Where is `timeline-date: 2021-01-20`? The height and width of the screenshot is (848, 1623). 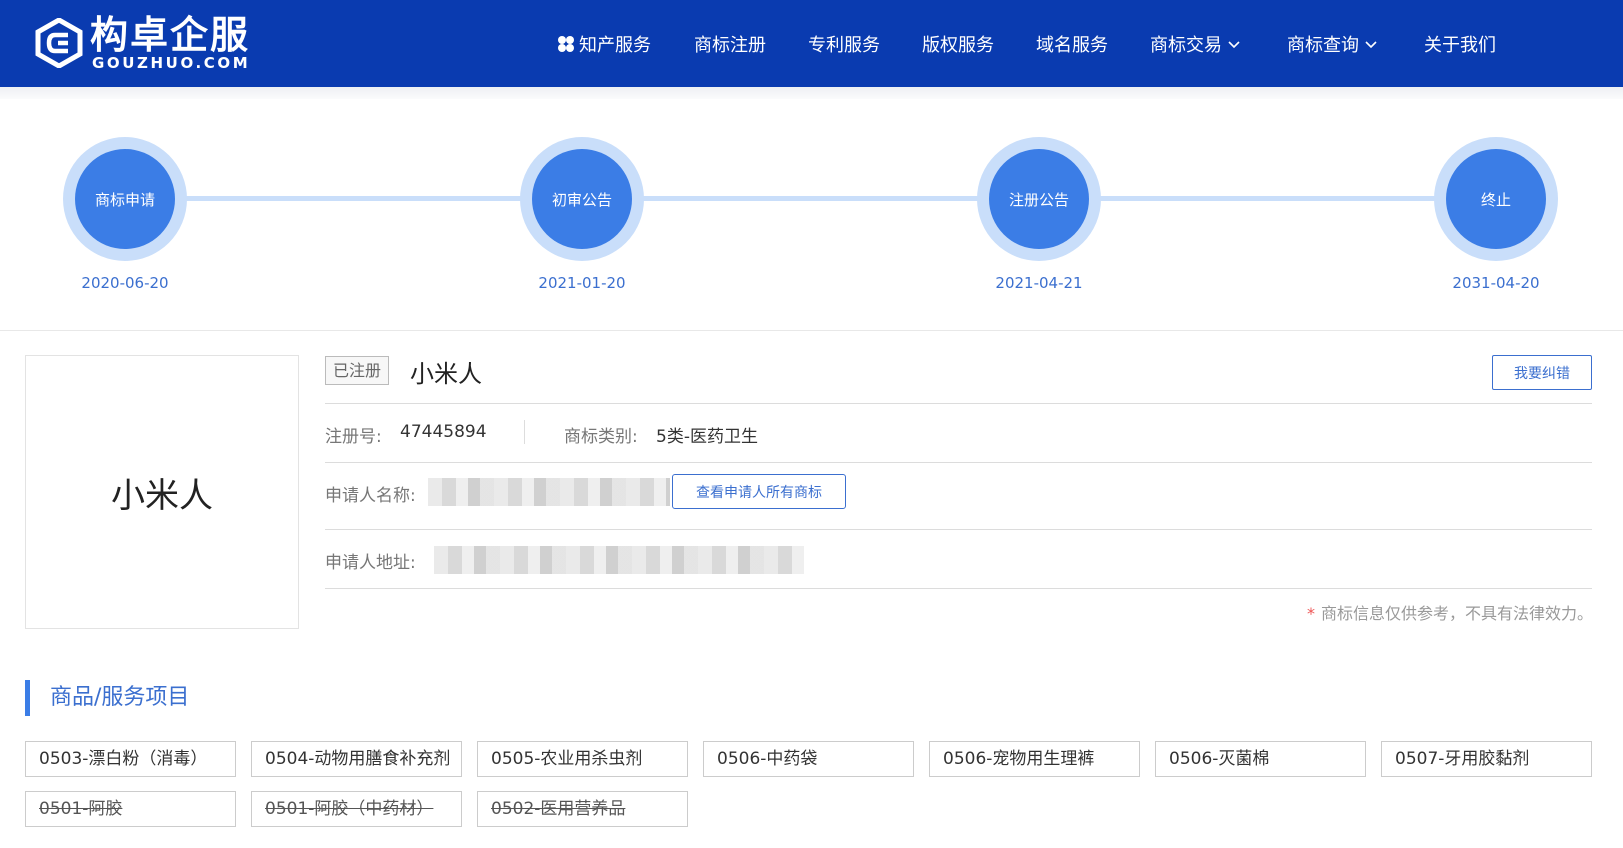 timeline-date: 2021-01-20 is located at coordinates (582, 283).